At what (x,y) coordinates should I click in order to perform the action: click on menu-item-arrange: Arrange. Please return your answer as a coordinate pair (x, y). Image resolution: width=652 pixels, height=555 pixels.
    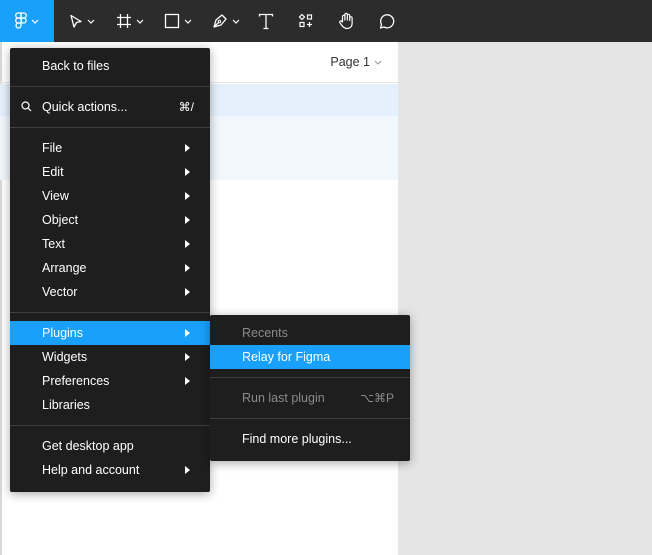
    Looking at the image, I should click on (110, 268).